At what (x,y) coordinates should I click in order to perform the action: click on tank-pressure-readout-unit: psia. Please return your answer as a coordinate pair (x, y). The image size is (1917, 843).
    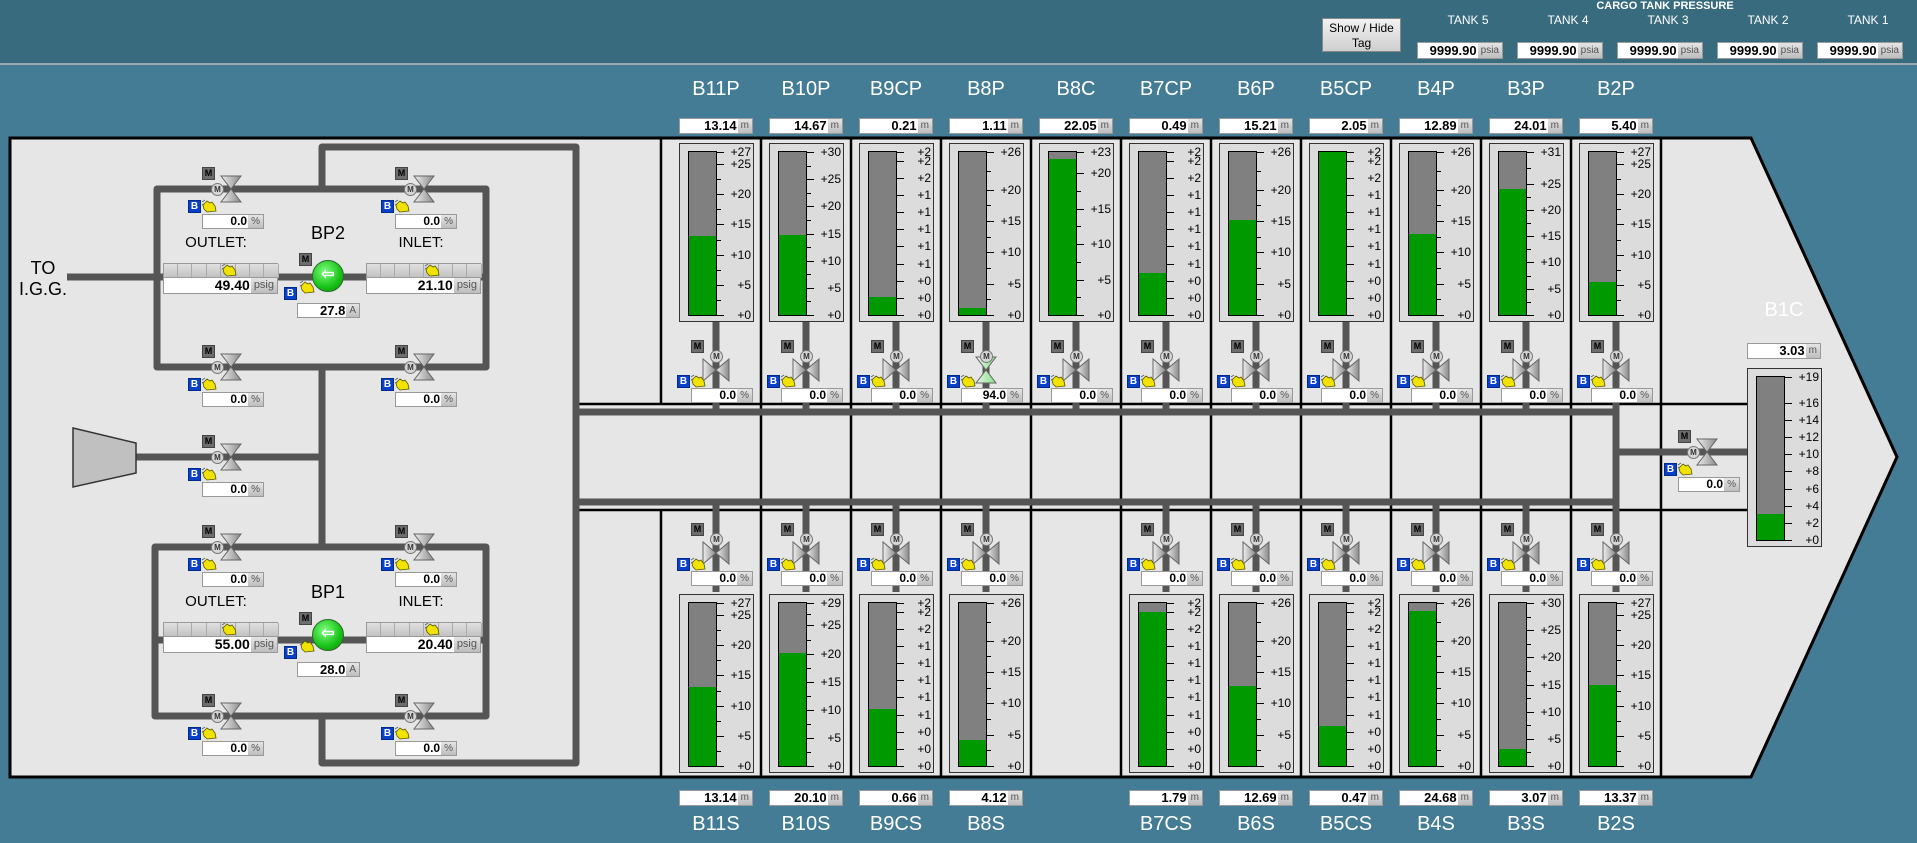
    Looking at the image, I should click on (1789, 50).